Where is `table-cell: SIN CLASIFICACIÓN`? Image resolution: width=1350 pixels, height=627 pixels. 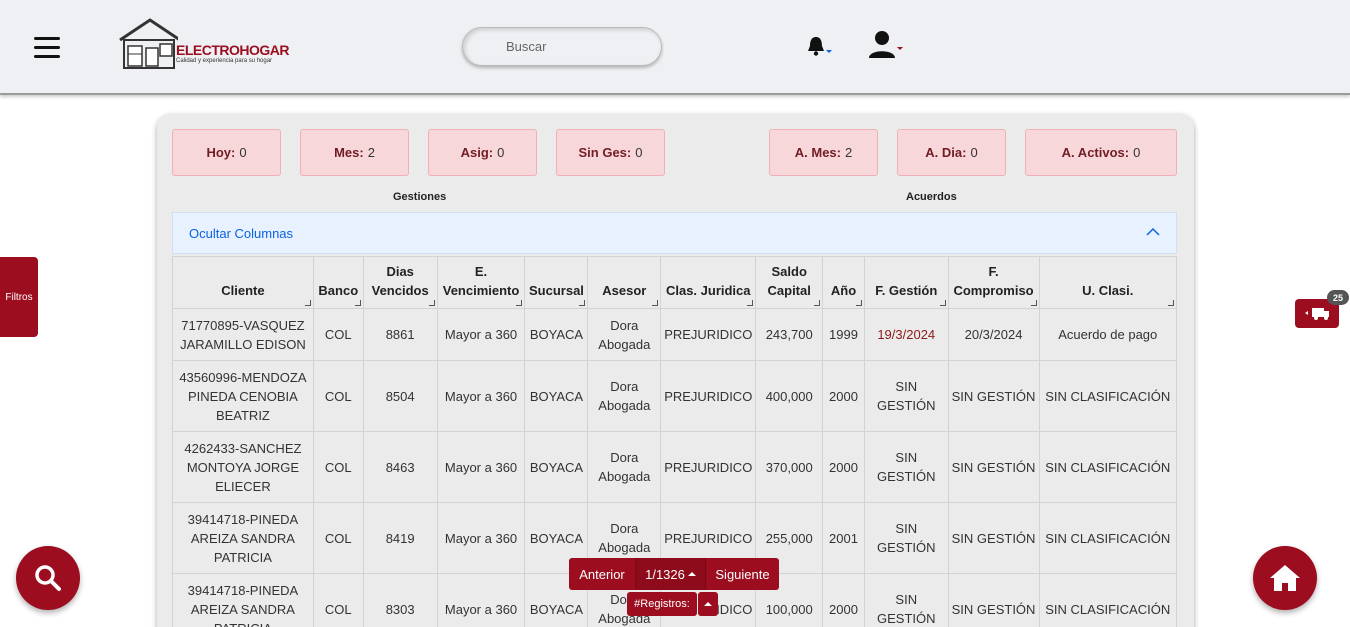
table-cell: SIN CLASIFICACIÓN is located at coordinates (1107, 396).